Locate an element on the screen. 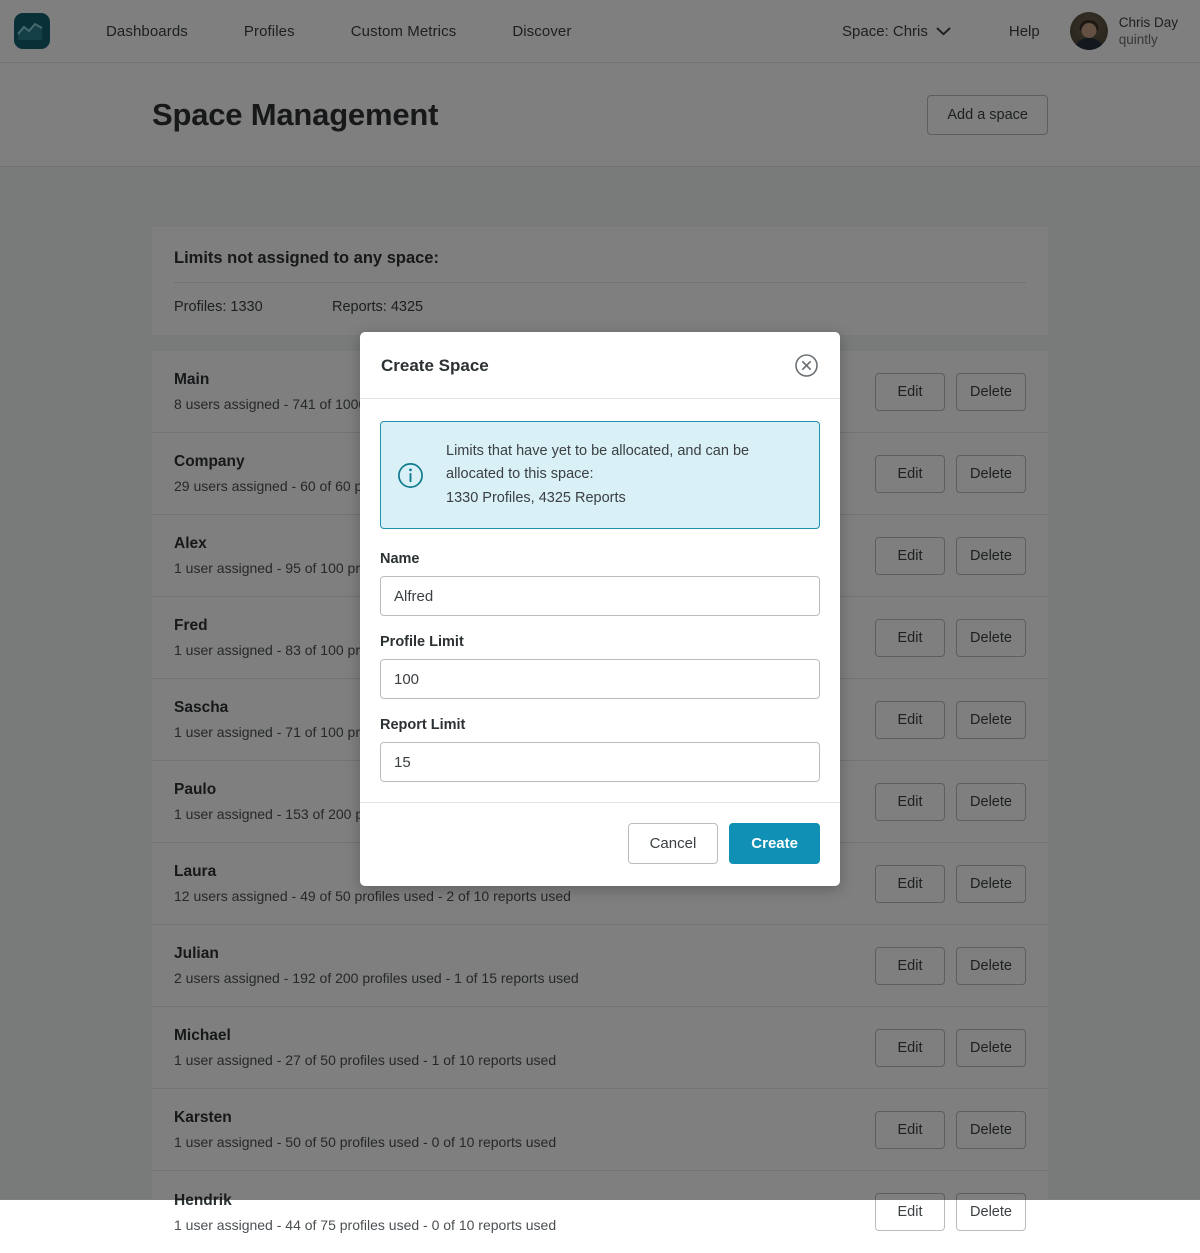 The height and width of the screenshot is (1253, 1200). allocation-info-line-2: allocated to this space: is located at coordinates (520, 474).